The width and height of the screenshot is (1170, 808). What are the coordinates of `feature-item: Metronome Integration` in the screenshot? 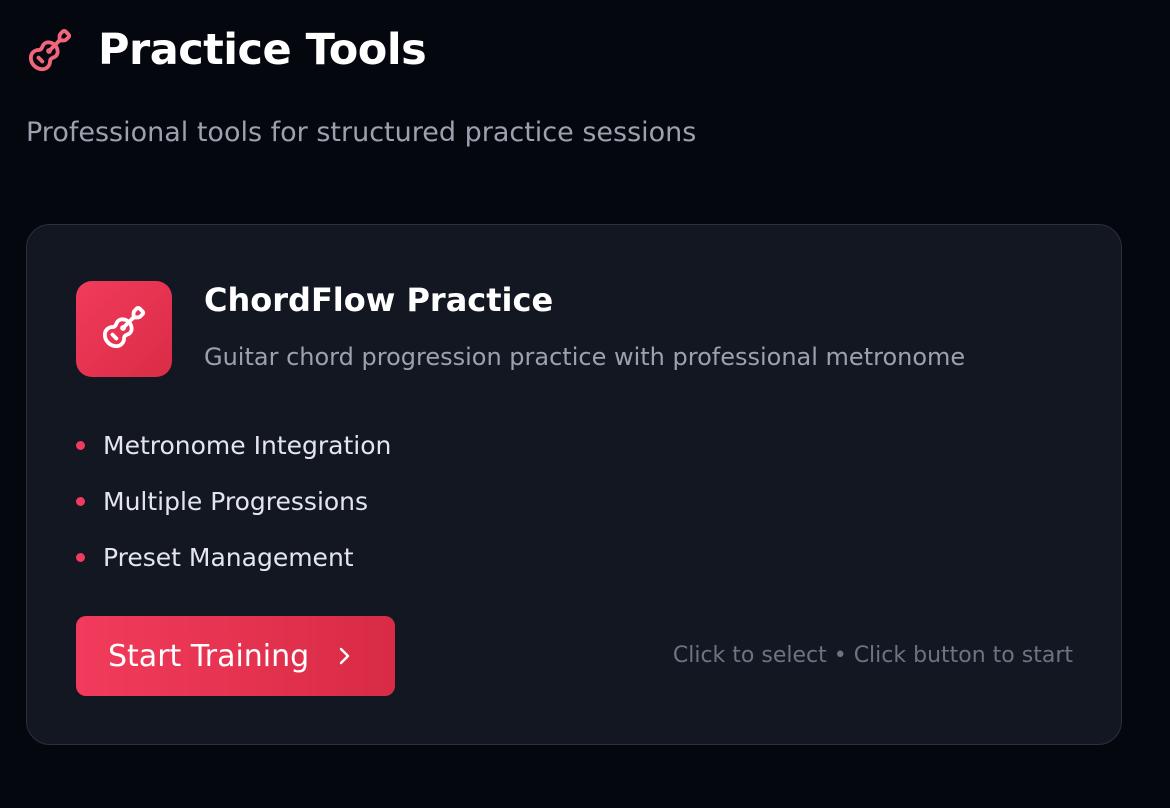 It's located at (233, 445).